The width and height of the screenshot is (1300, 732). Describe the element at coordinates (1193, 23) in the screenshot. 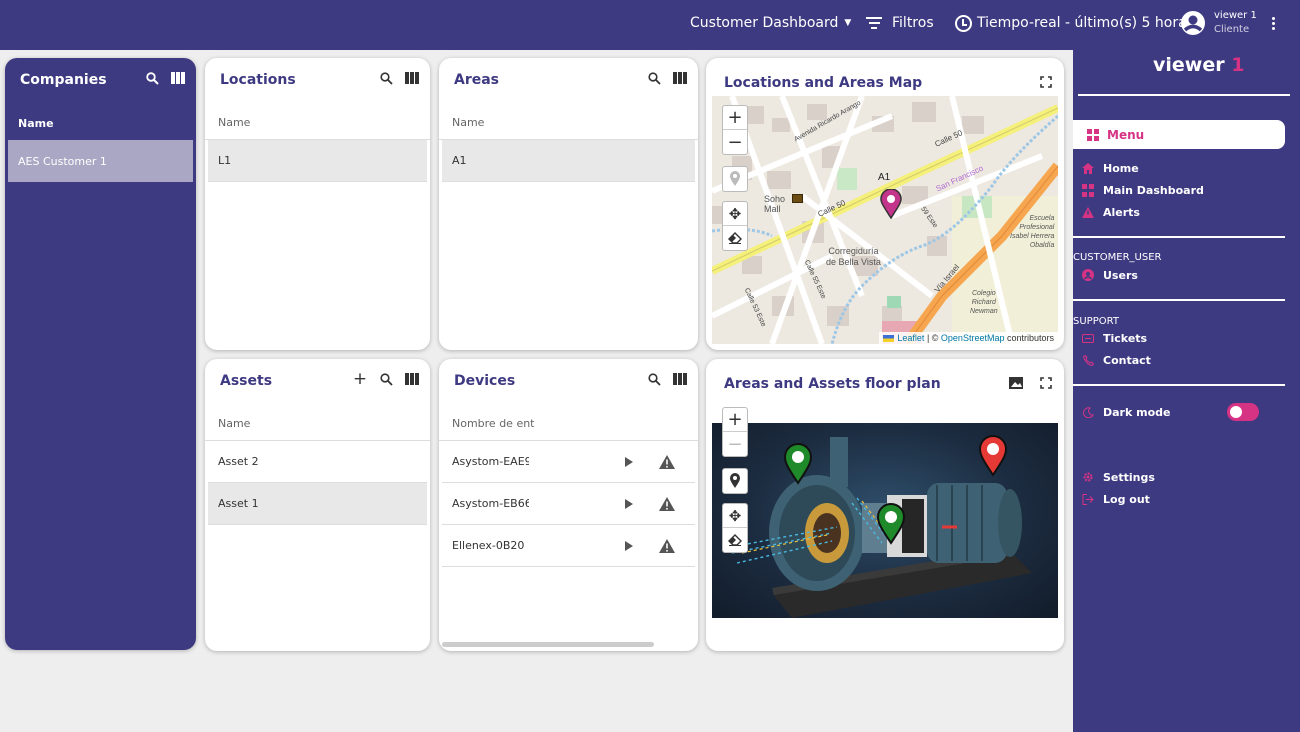

I see `account-circle-icon` at that location.